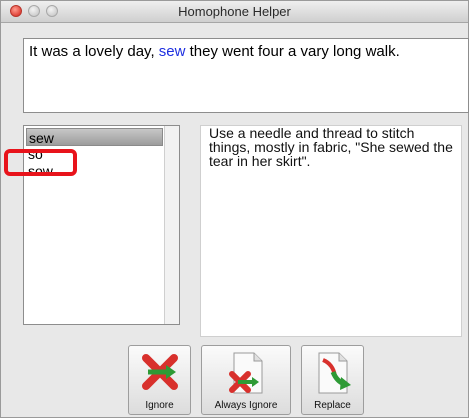 Image resolution: width=469 pixels, height=418 pixels. What do you see at coordinates (159, 372) in the screenshot?
I see `red-x-arrow-icon` at bounding box center [159, 372].